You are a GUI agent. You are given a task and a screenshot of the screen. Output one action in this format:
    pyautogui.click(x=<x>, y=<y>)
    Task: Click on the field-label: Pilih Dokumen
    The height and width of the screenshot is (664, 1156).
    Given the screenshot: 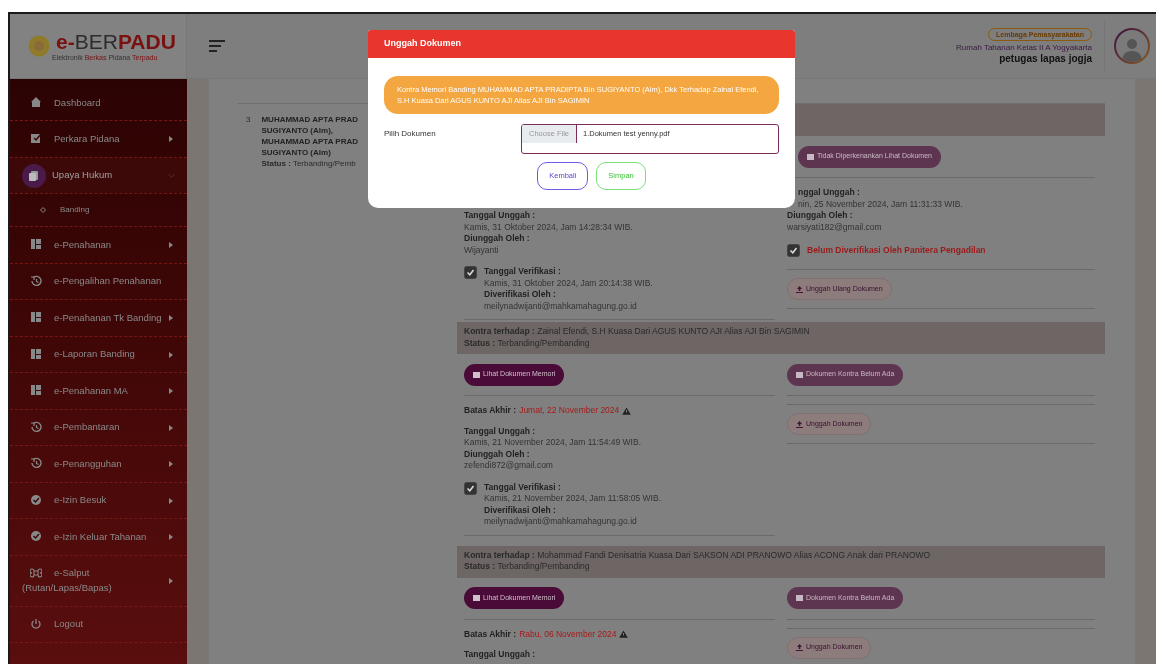 What is the action you would take?
    pyautogui.click(x=410, y=134)
    